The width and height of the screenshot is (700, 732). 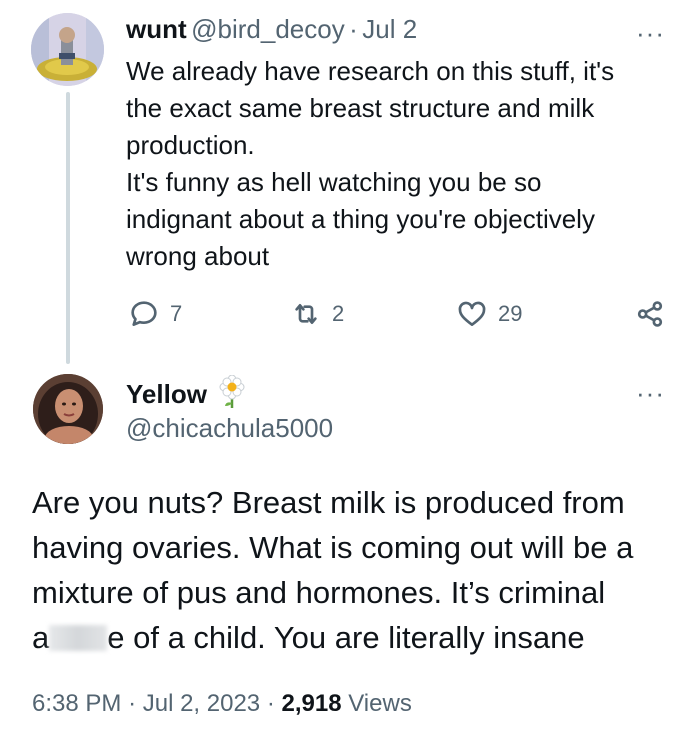 What do you see at coordinates (380, 703) in the screenshot?
I see `views-label: Views` at bounding box center [380, 703].